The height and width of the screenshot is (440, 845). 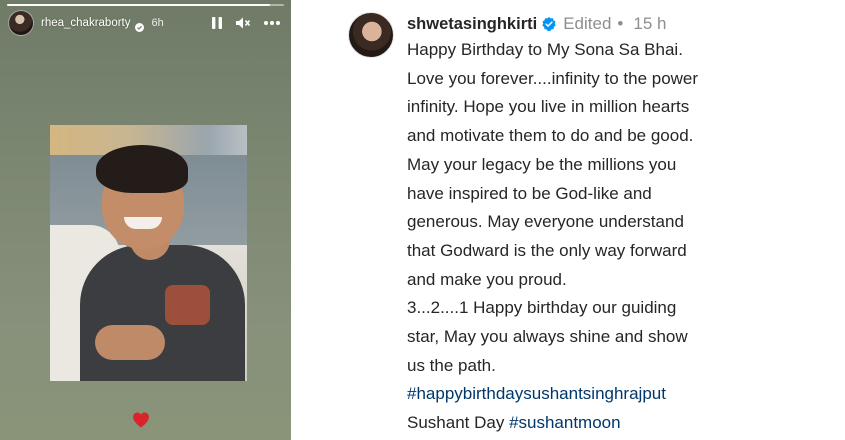 I want to click on story-photo, so click(x=148, y=253).